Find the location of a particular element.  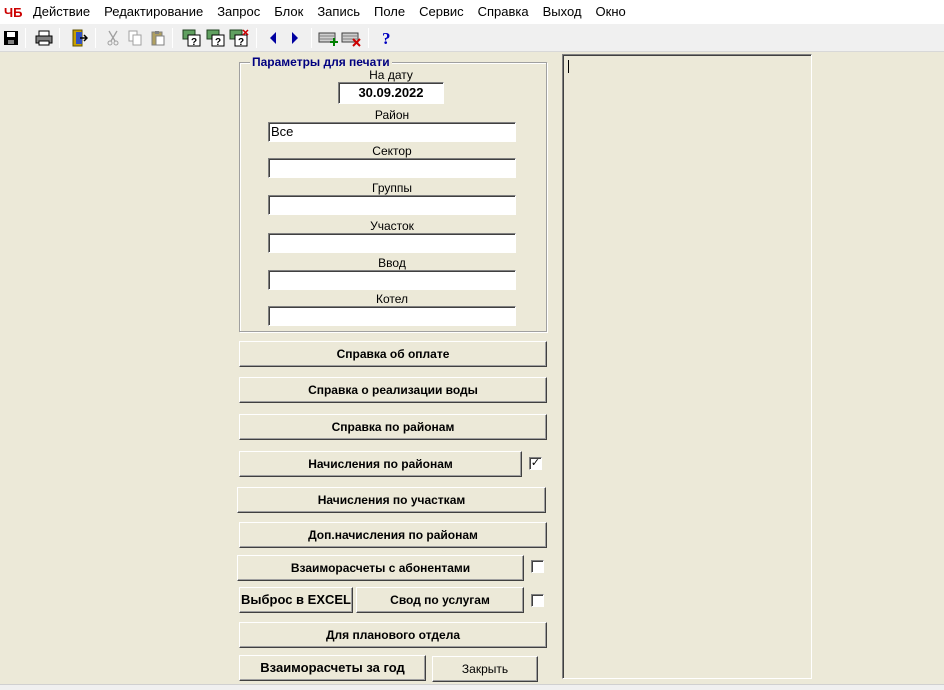

cut-icon is located at coordinates (113, 38).